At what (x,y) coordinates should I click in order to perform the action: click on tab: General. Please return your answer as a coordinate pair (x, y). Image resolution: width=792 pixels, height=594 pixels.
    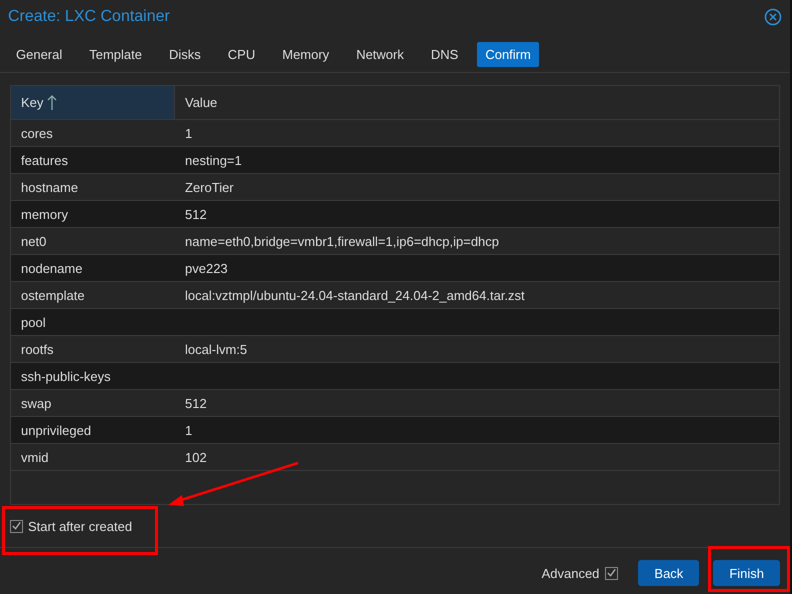
    Looking at the image, I should click on (39, 54).